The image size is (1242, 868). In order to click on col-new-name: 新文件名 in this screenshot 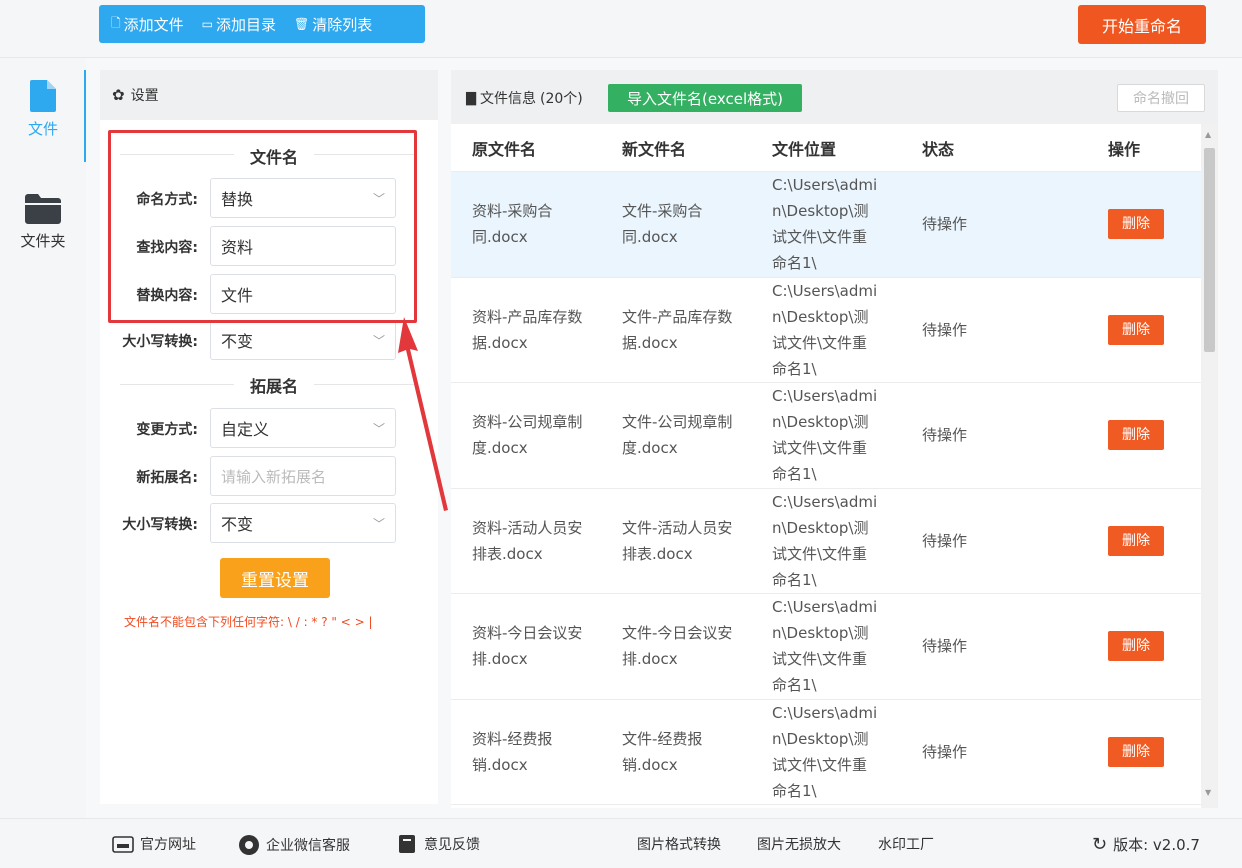, I will do `click(654, 149)`.